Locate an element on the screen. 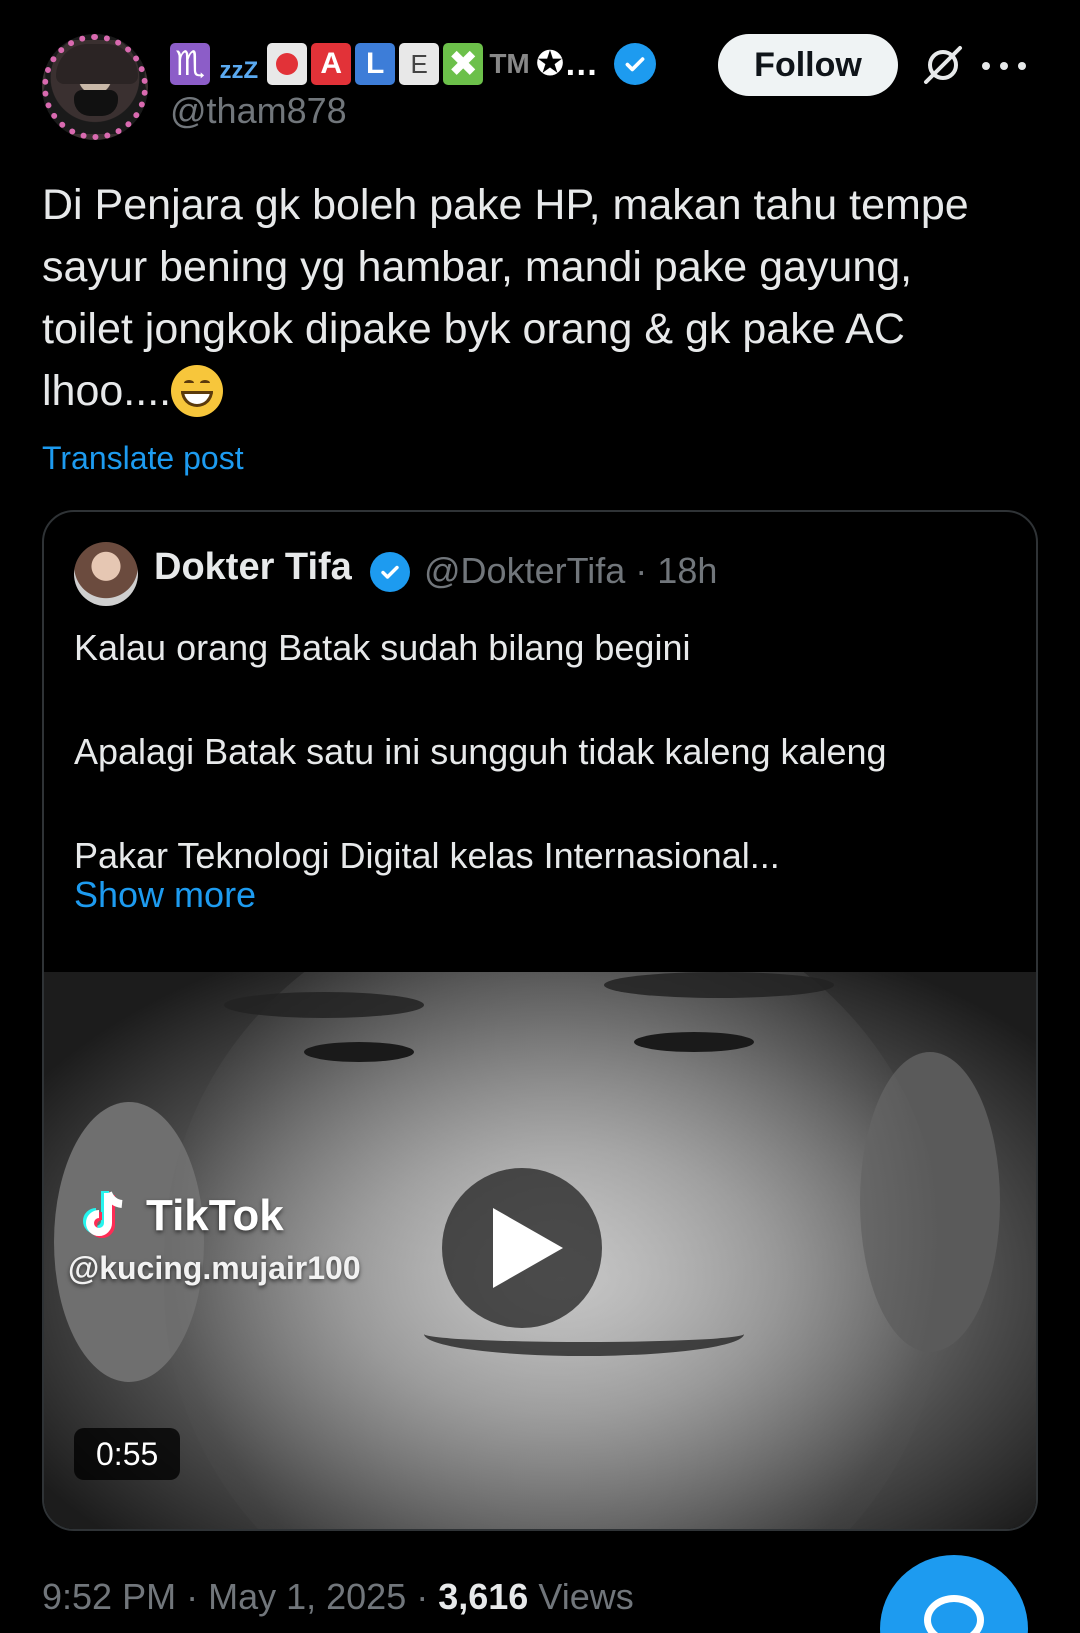 This screenshot has height=1633, width=1080. post-time: 9:52 PM is located at coordinates (109, 1596).